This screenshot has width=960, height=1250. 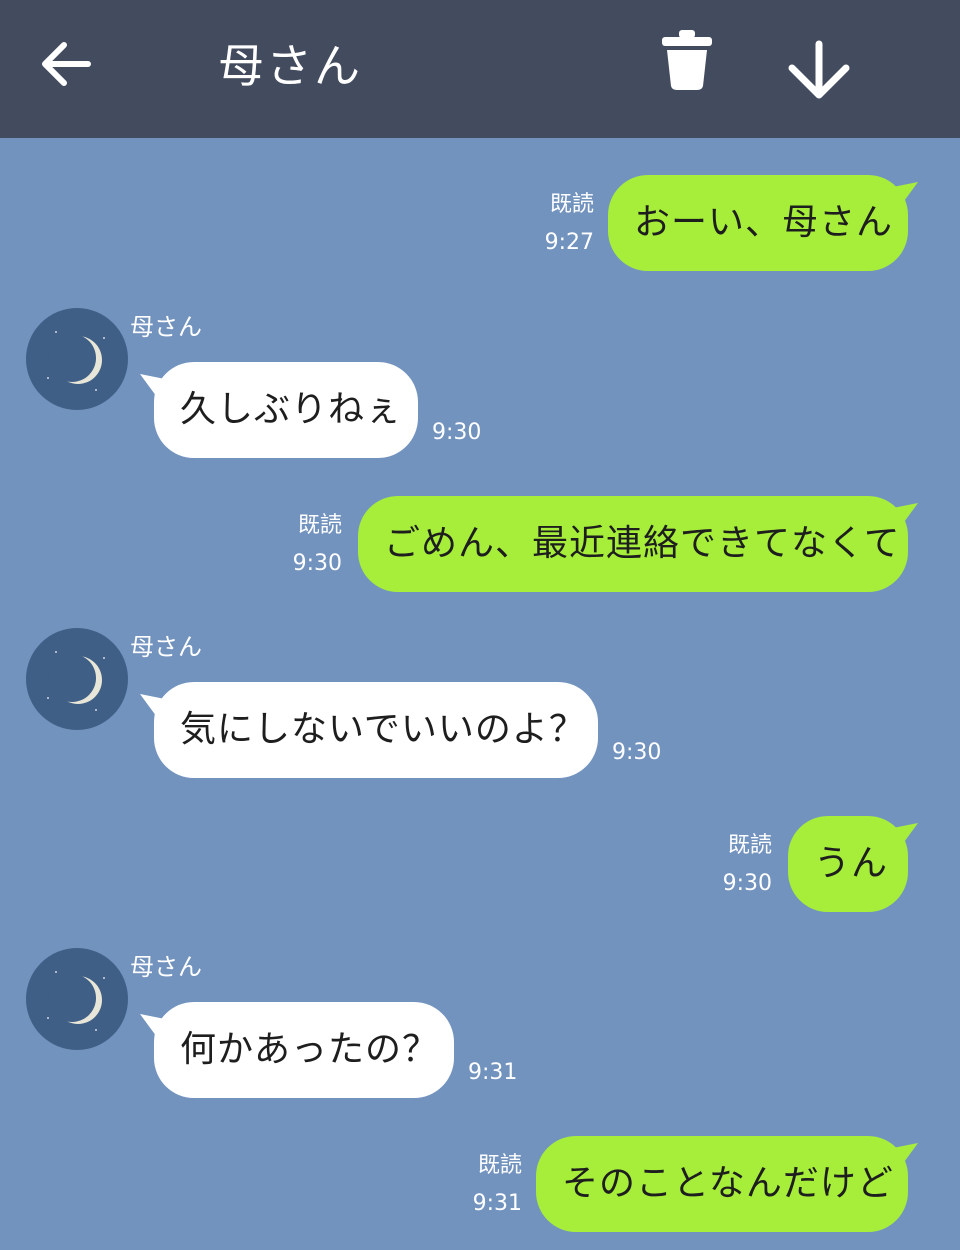 What do you see at coordinates (728, 1183) in the screenshot?
I see `message-text: そのことなんだけど` at bounding box center [728, 1183].